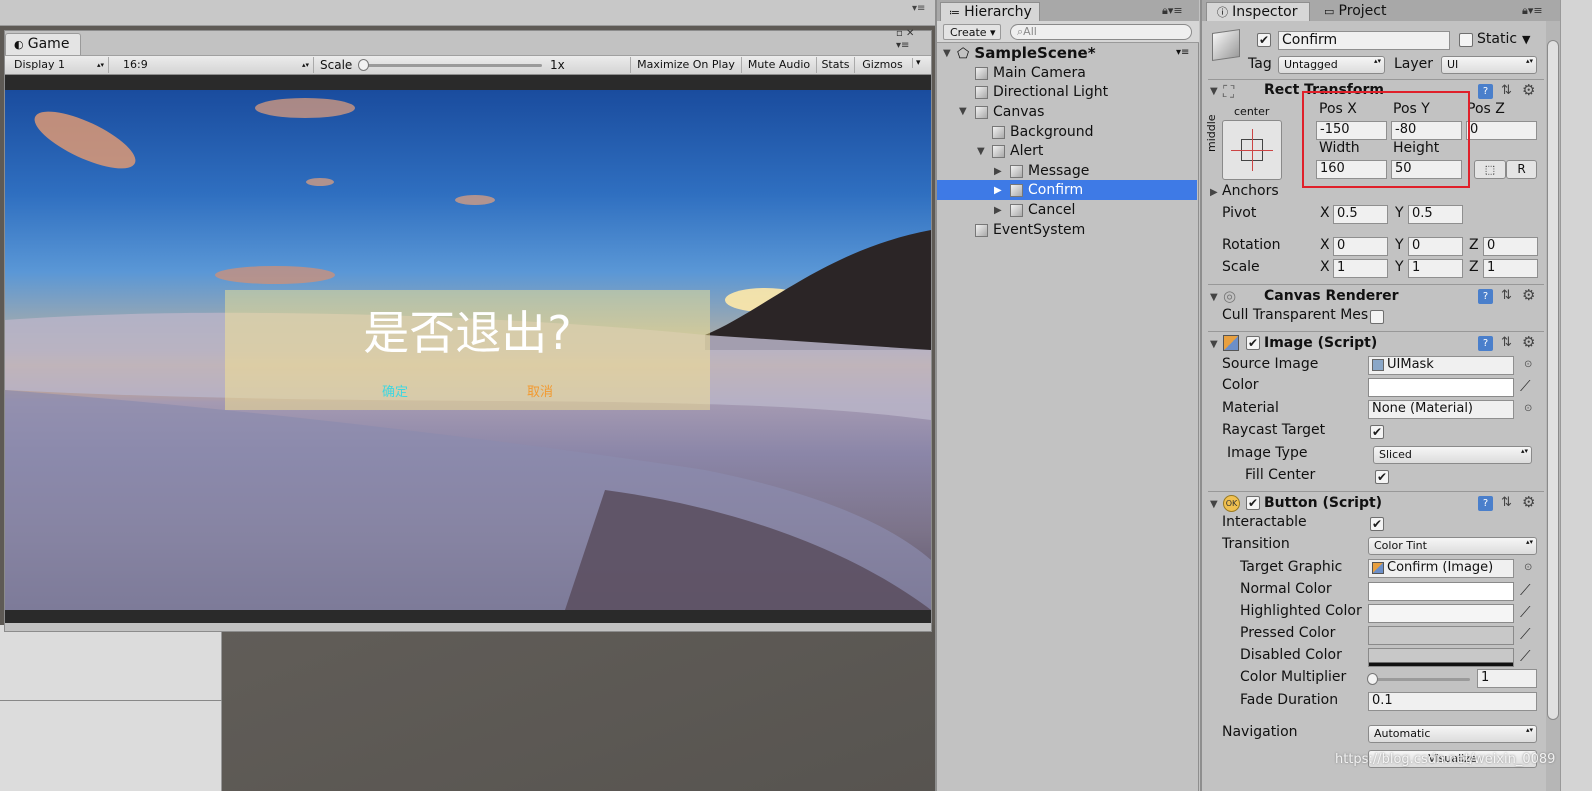 This screenshot has width=1592, height=791. What do you see at coordinates (1366, 11) in the screenshot?
I see `project-tab: ▭ Project` at bounding box center [1366, 11].